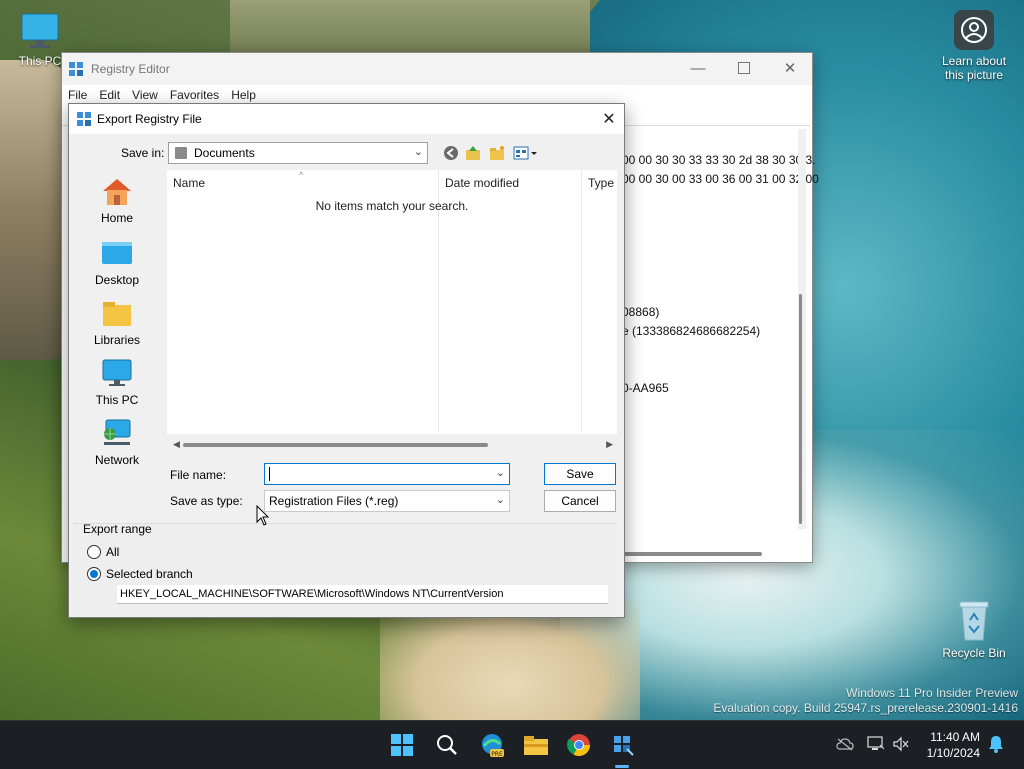 Image resolution: width=1024 pixels, height=769 pixels. I want to click on new-folder-icon, so click(497, 153).